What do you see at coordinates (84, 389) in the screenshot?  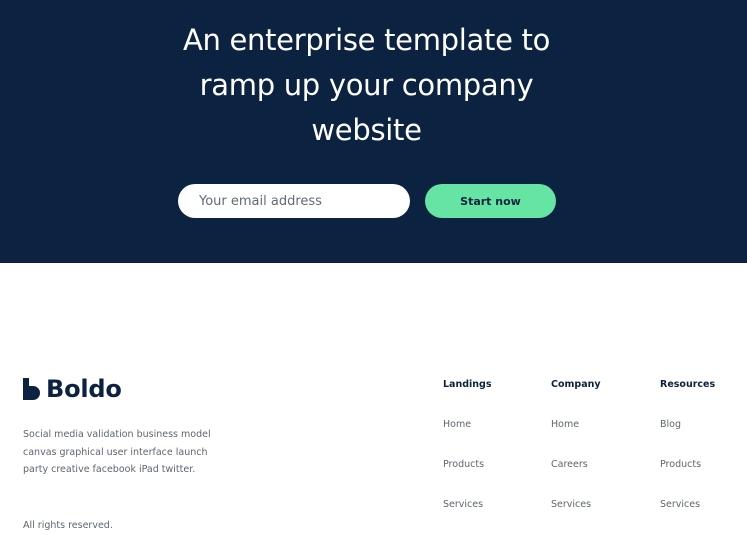 I see `brand-name: Boldo` at bounding box center [84, 389].